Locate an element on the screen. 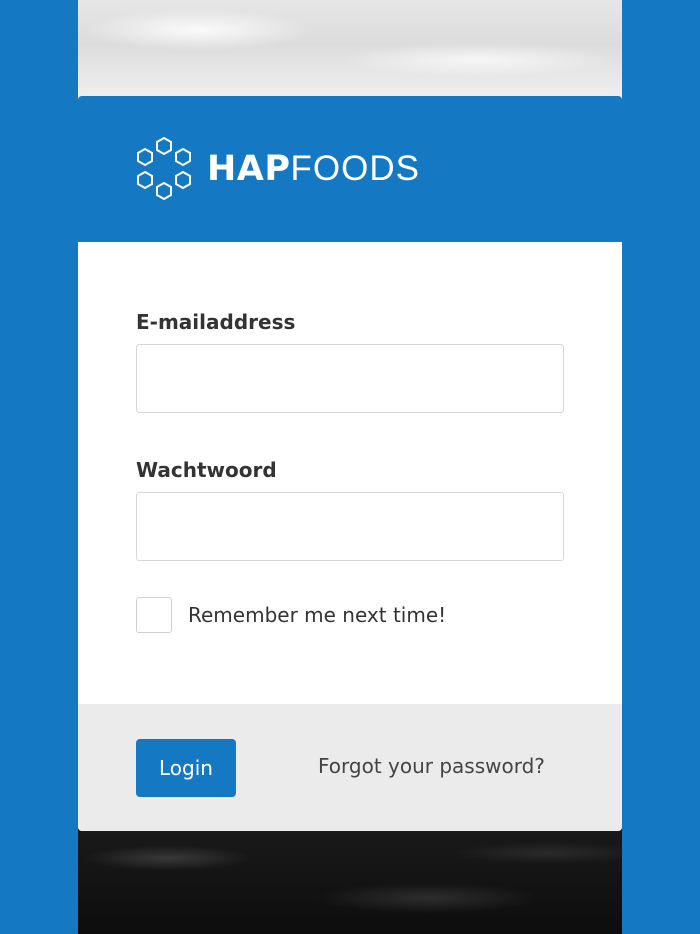 This screenshot has height=934, width=700. brand-wordmark: HAPFOODS is located at coordinates (313, 169).